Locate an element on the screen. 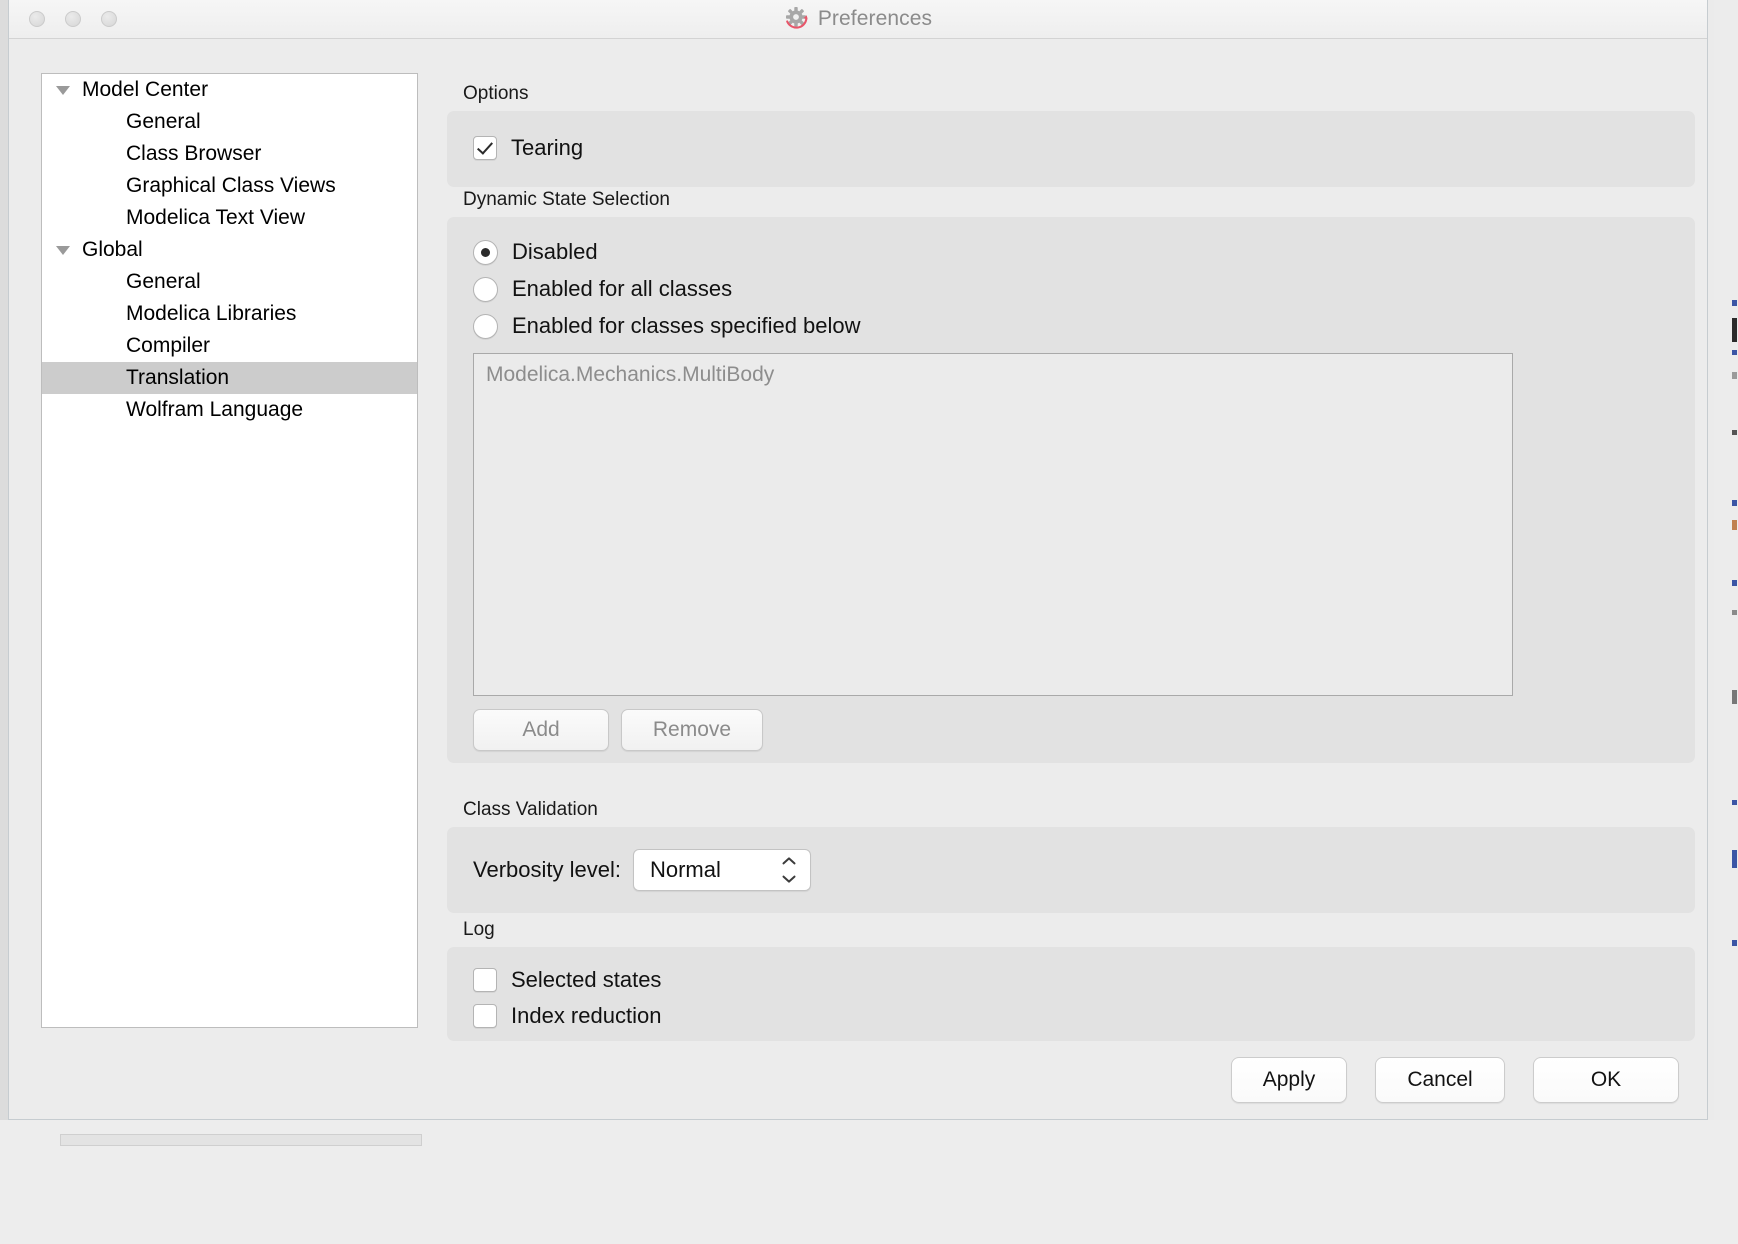 The image size is (1738, 1244). radio-enabled-specified-below-label: Enabled for classes specified below is located at coordinates (686, 325).